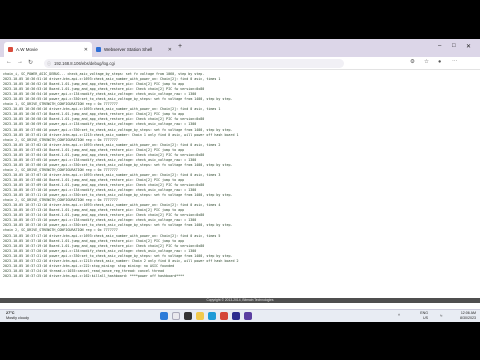 The height and width of the screenshot is (360, 480). Describe the element at coordinates (468, 313) in the screenshot. I see `time: 12:06 AM` at that location.